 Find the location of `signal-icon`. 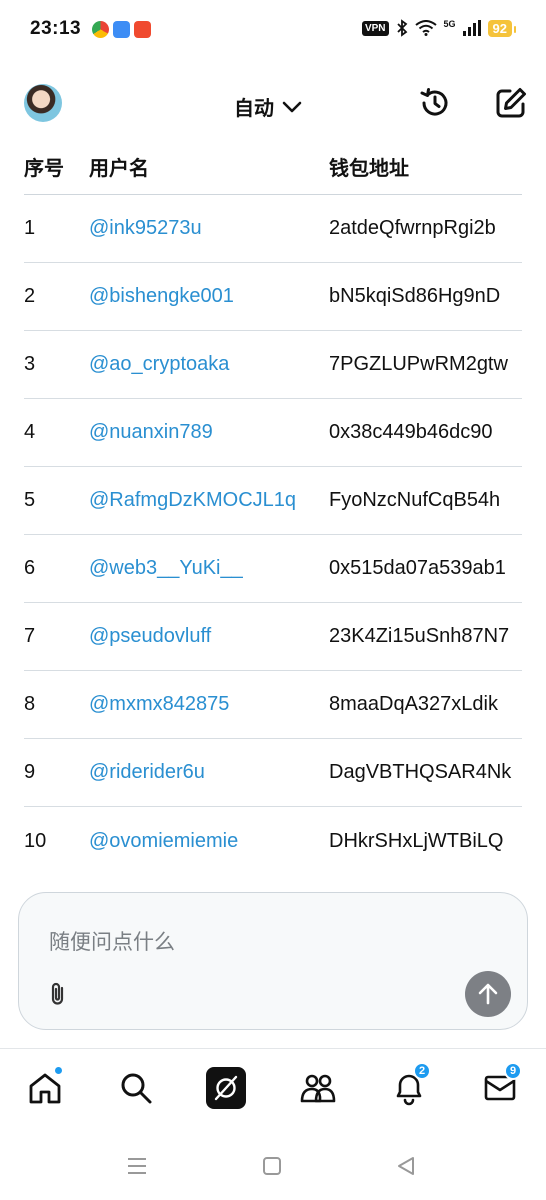

signal-icon is located at coordinates (471, 28).